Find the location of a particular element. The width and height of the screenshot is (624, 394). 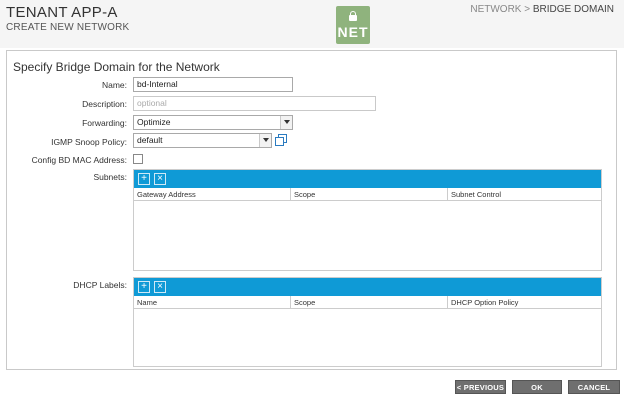

panel-title: Specify Bridge Domain for the Network is located at coordinates (116, 67).